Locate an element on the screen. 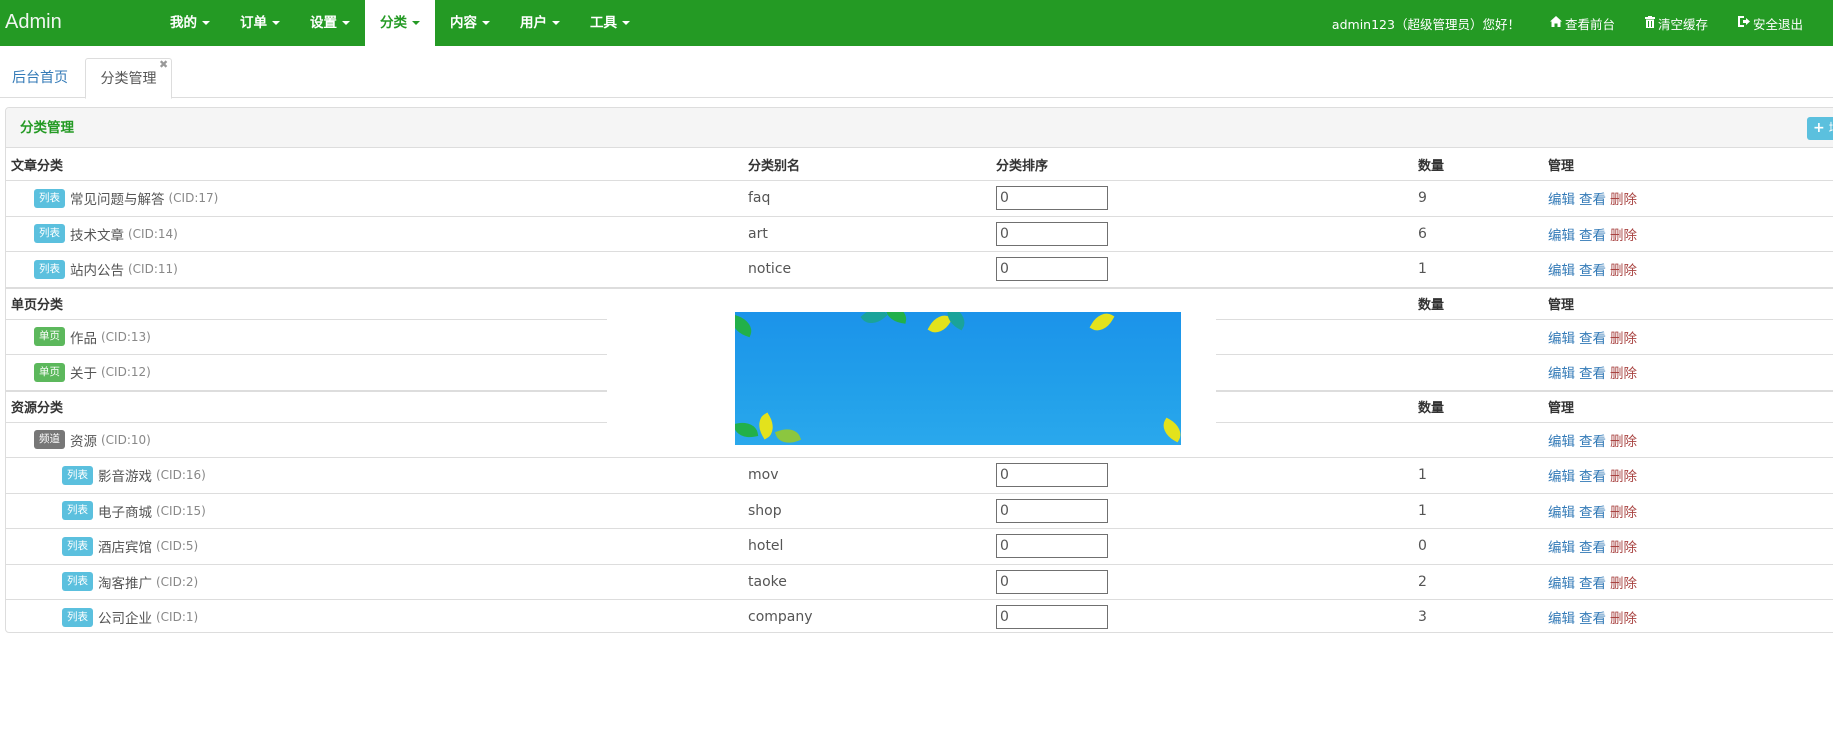 This screenshot has height=745, width=1833. category-name-cell: 列表 常见问题与解答 (CID:17) is located at coordinates (114, 198).